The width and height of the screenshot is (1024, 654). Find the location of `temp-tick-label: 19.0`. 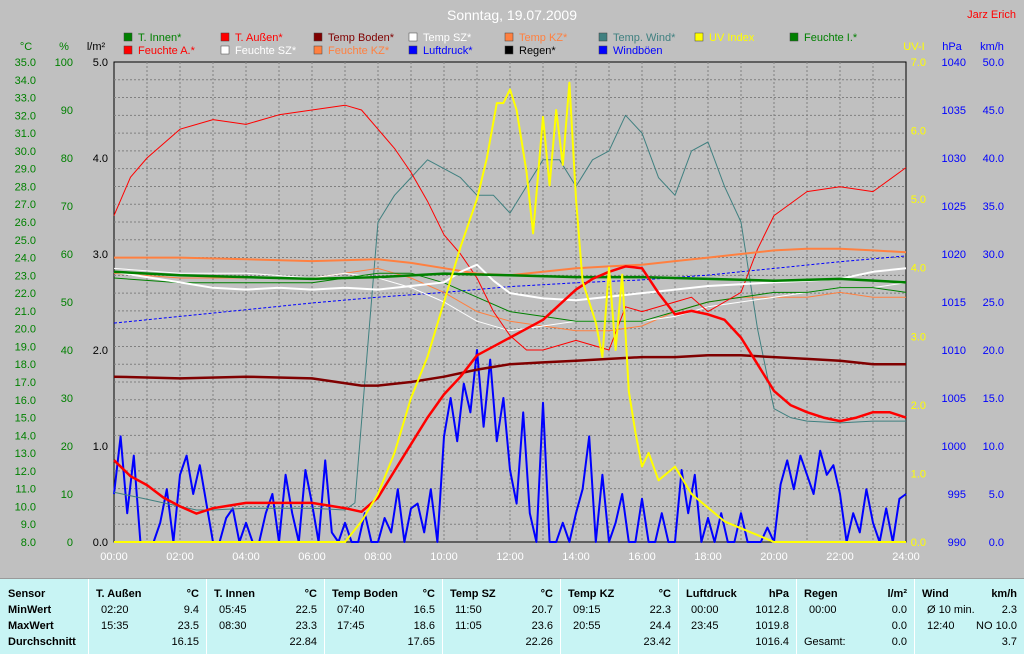

temp-tick-label: 19.0 is located at coordinates (25, 347).